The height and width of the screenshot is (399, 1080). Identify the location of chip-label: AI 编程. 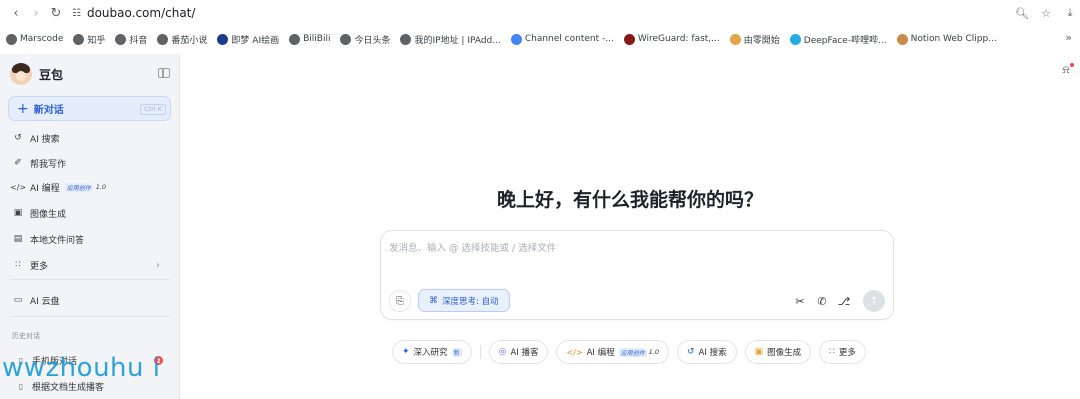
(600, 353).